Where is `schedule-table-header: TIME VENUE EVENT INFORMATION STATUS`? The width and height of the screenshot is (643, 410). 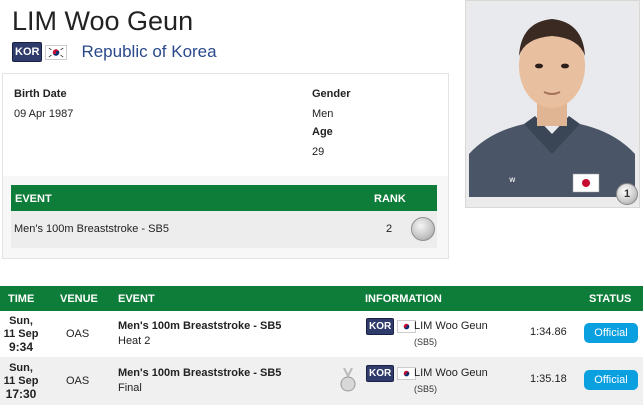
schedule-table-header: TIME VENUE EVENT INFORMATION STATUS is located at coordinates (321, 298).